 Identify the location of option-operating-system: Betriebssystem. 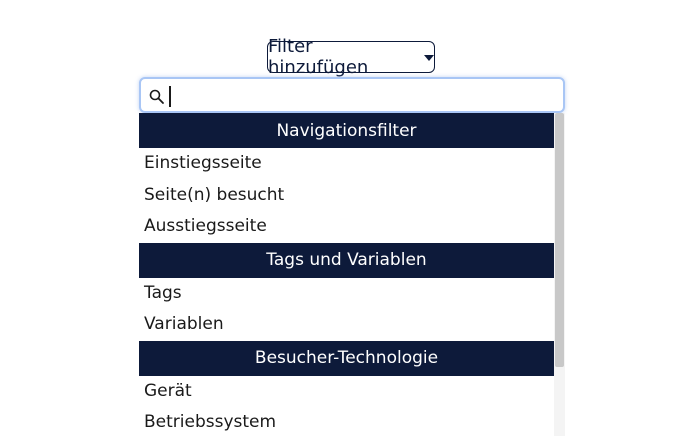
(346, 421).